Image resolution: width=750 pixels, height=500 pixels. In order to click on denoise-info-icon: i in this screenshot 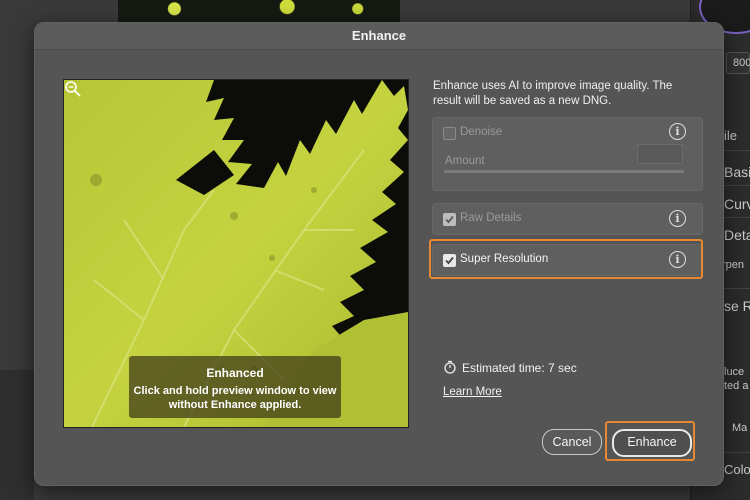, I will do `click(677, 131)`.